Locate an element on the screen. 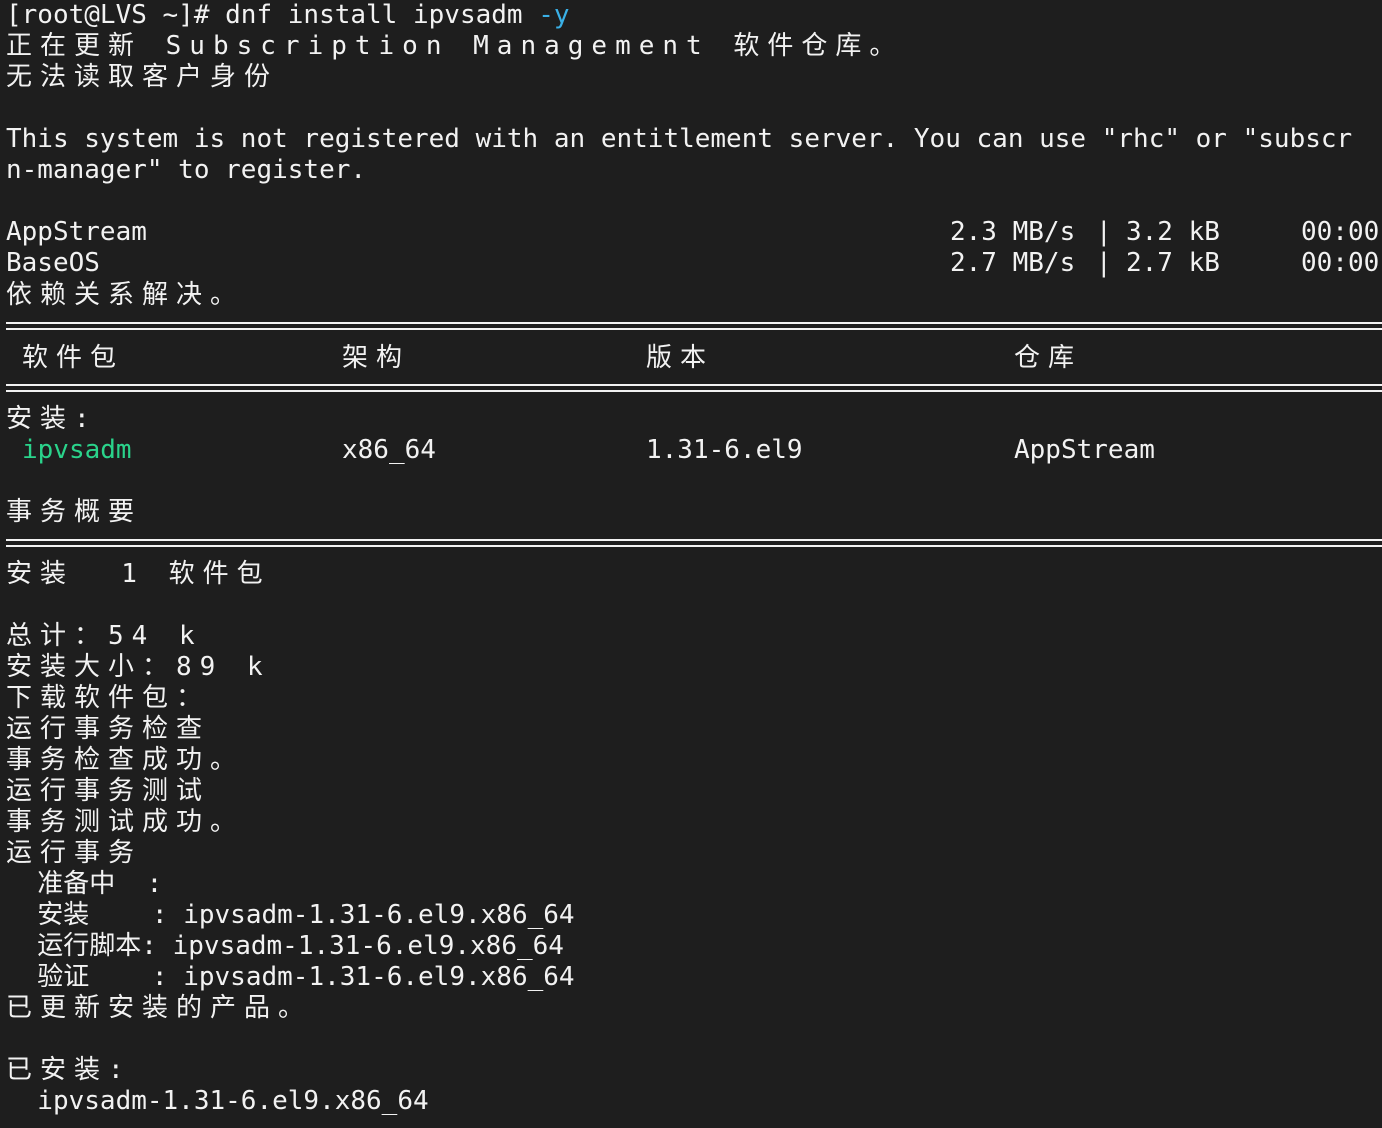  total-line: 总计：54 k is located at coordinates (104, 636).